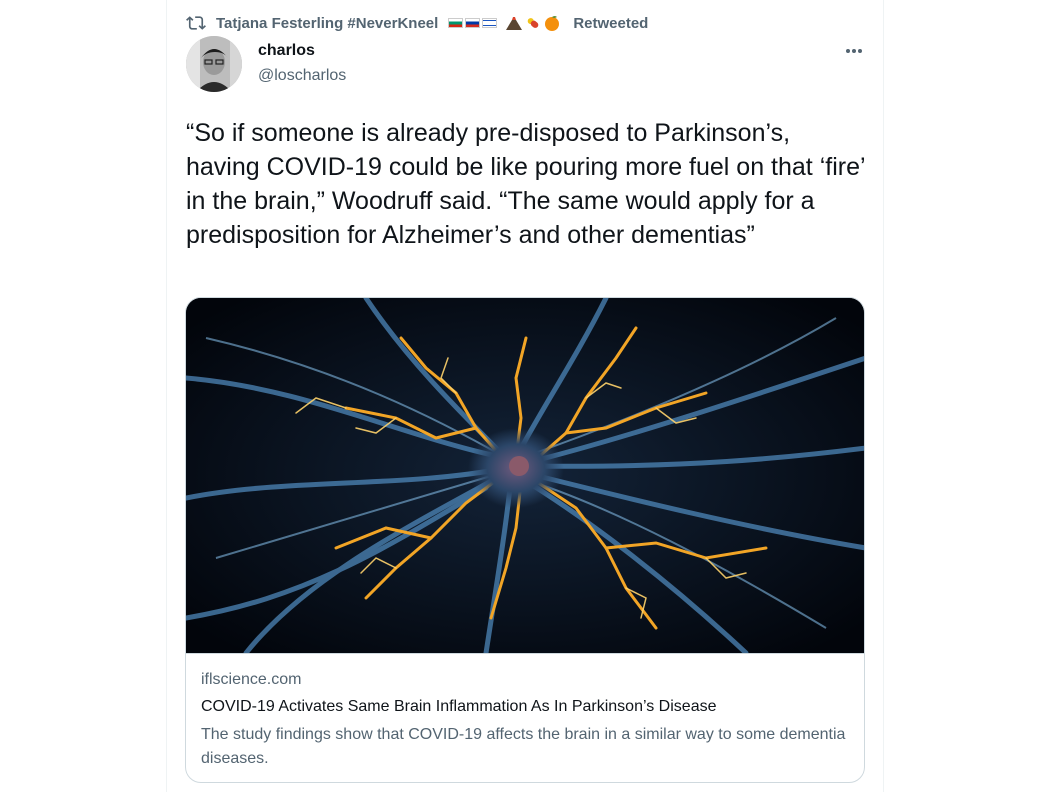 The image size is (1050, 792). Describe the element at coordinates (286, 51) in the screenshot. I see `author-name: charlos` at that location.